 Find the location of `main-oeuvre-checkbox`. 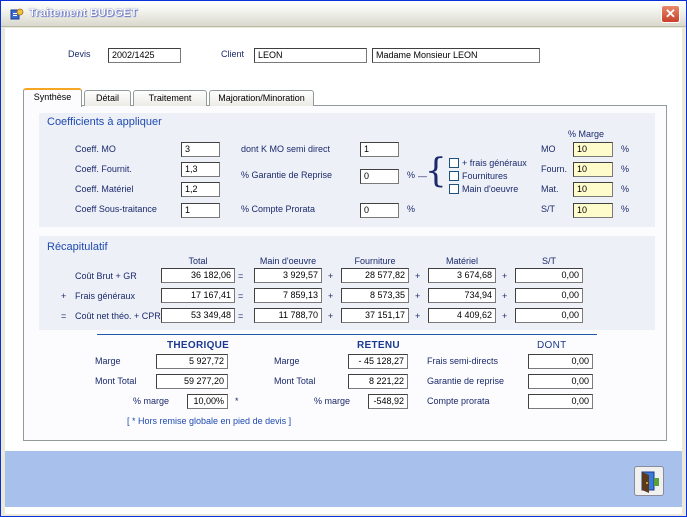

main-oeuvre-checkbox is located at coordinates (454, 189).